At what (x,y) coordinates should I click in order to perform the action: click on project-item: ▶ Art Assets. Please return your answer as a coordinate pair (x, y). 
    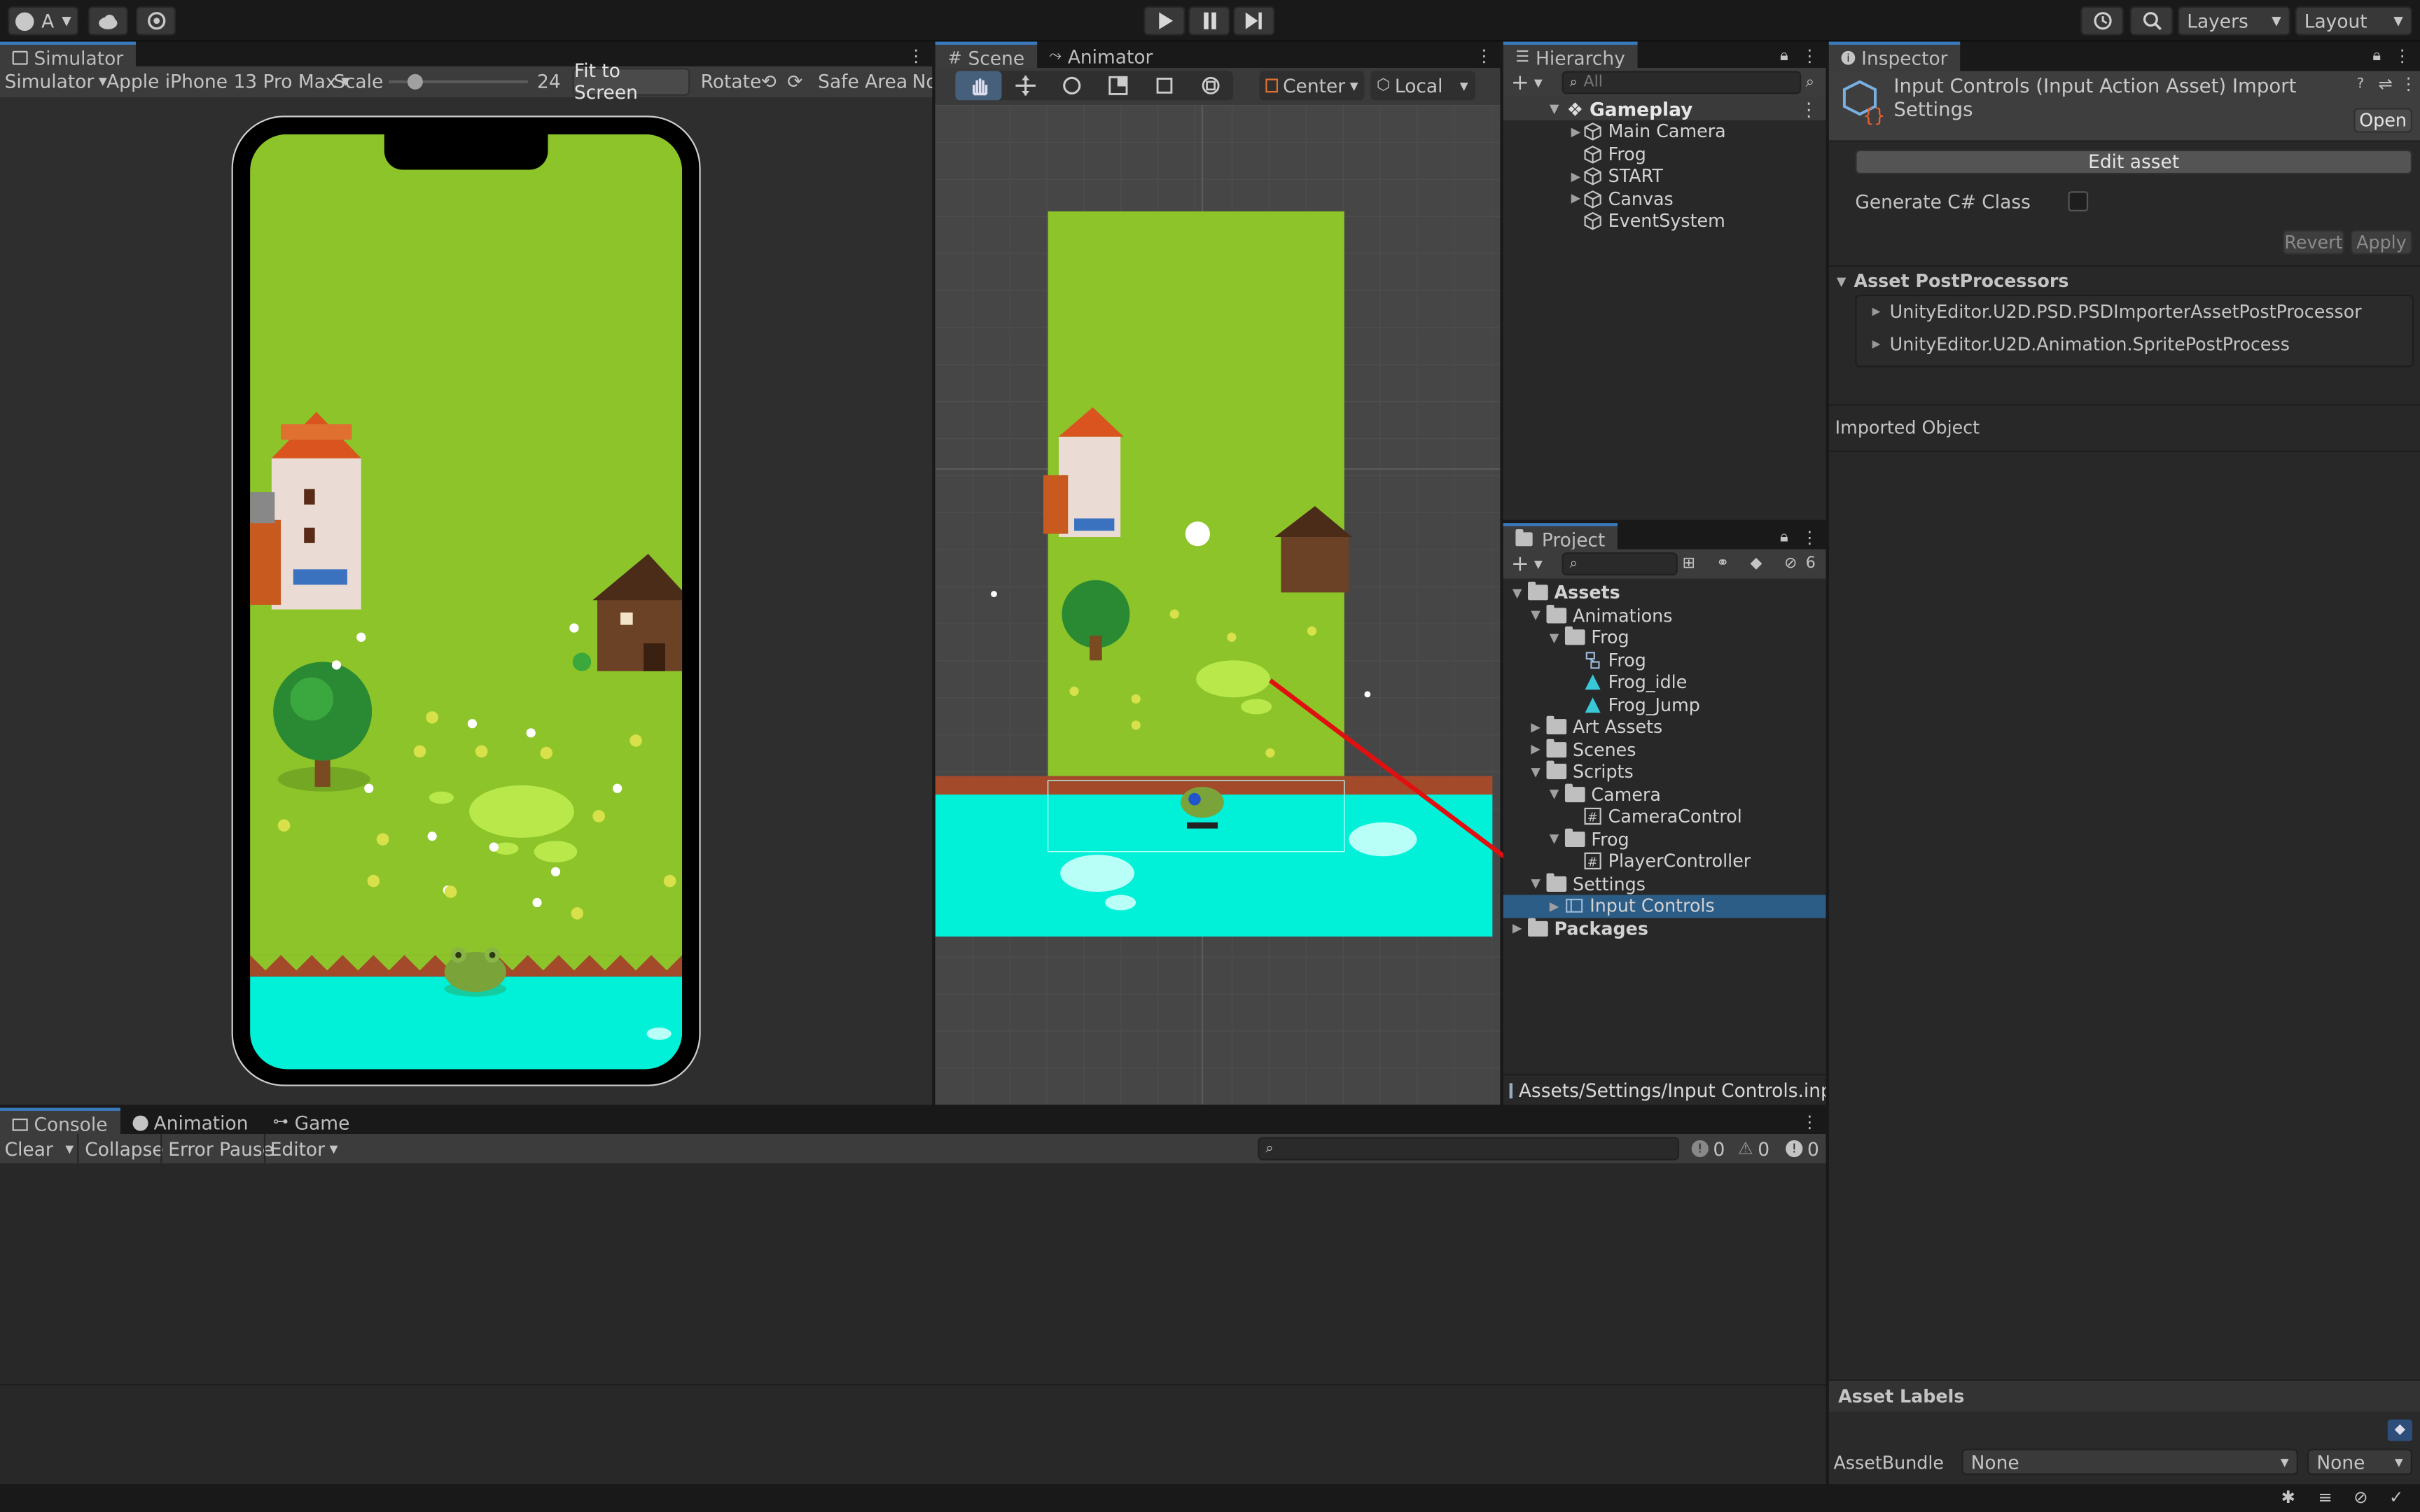
    Looking at the image, I should click on (1664, 727).